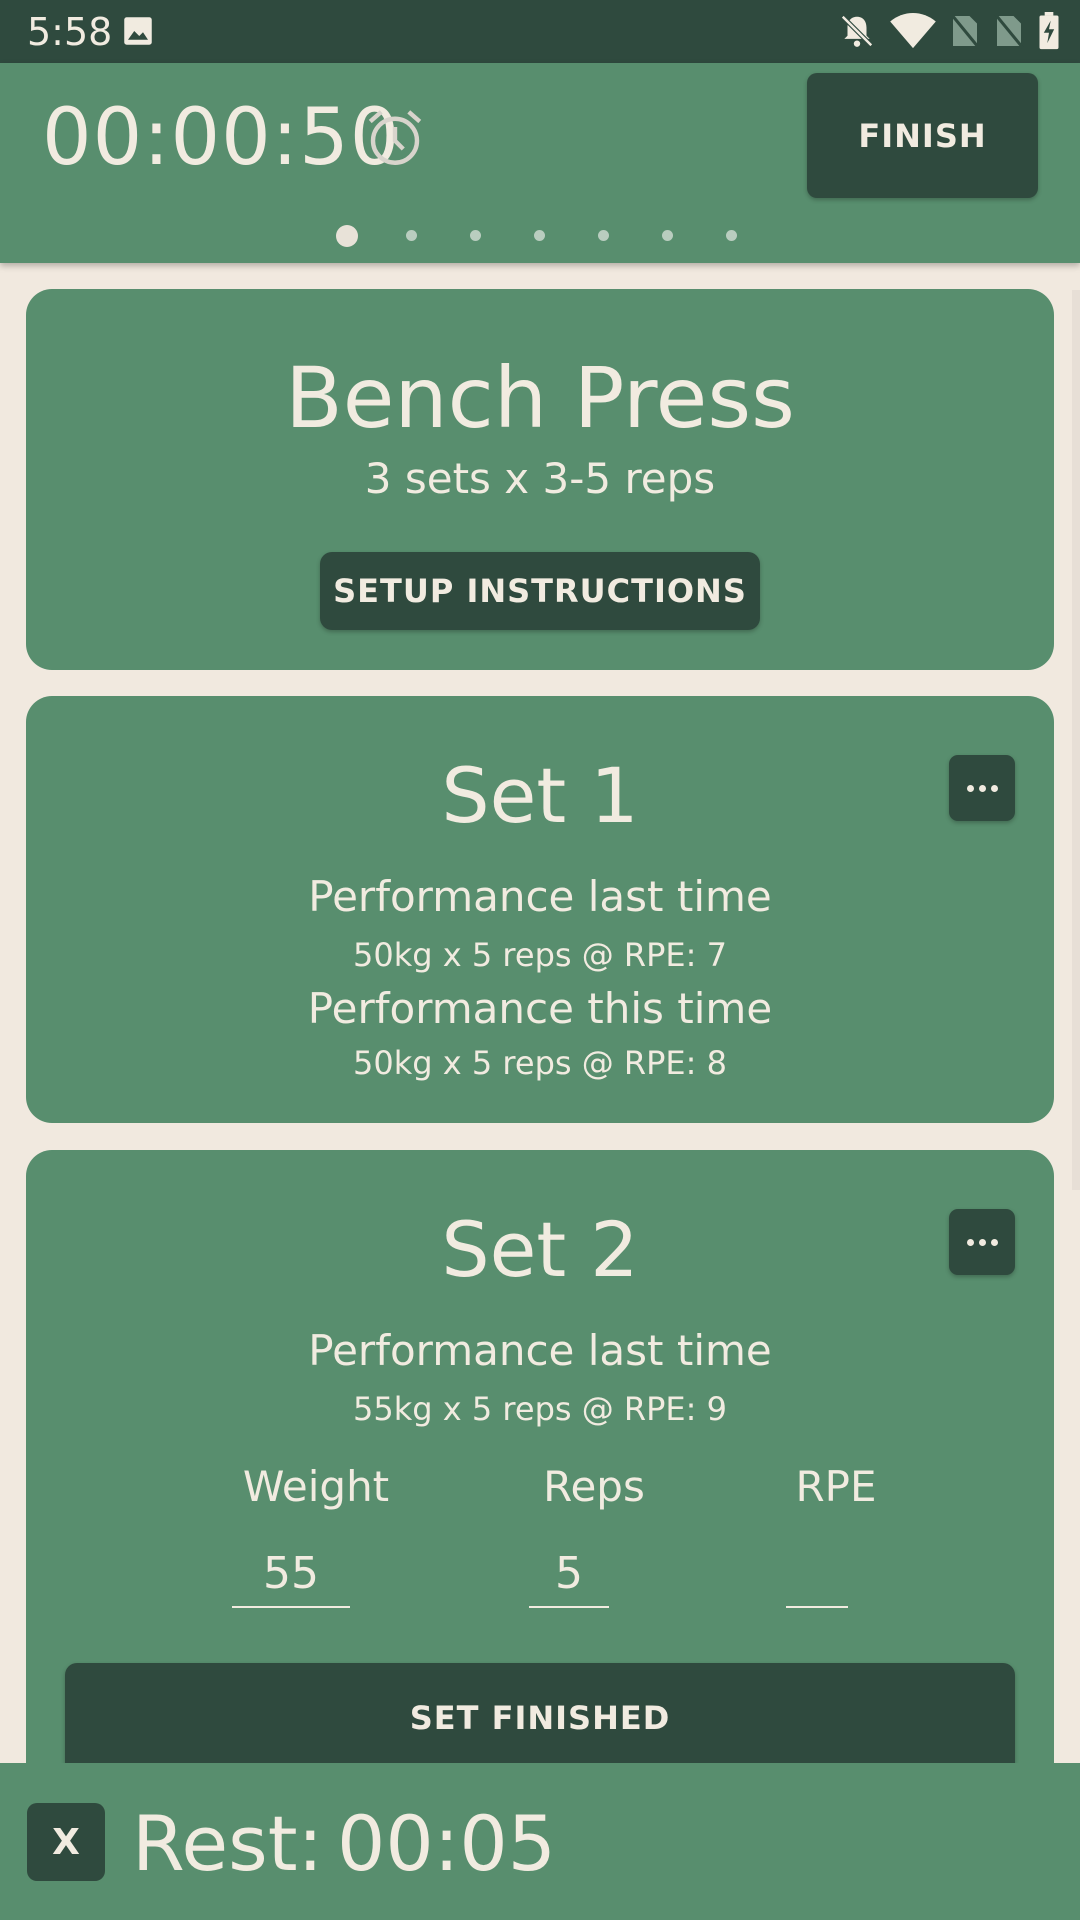 This screenshot has width=1080, height=1920. Describe the element at coordinates (540, 1409) in the screenshot. I see `performance-last-value: 55kg x 5 reps @ RPE: 9` at that location.